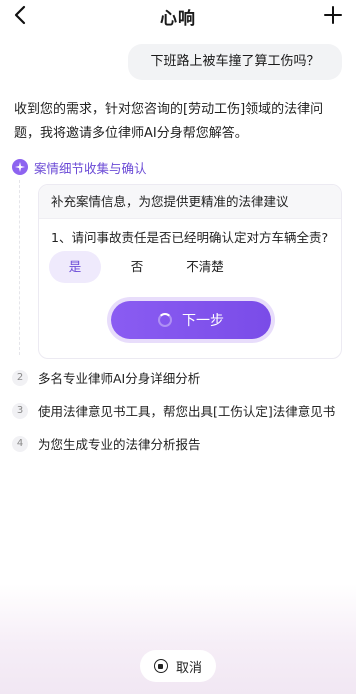 The height and width of the screenshot is (694, 356). Describe the element at coordinates (20, 167) in the screenshot. I see `sparkle-icon` at that location.